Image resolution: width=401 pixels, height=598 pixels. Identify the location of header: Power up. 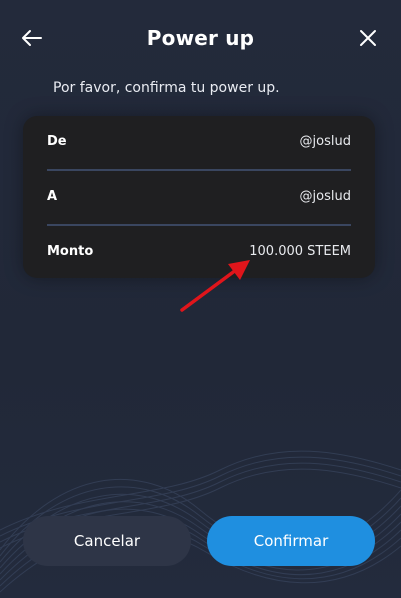
(200, 39).